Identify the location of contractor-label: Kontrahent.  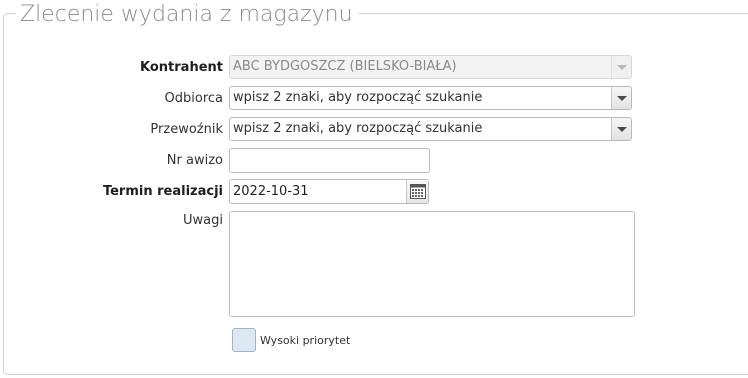
(181, 67).